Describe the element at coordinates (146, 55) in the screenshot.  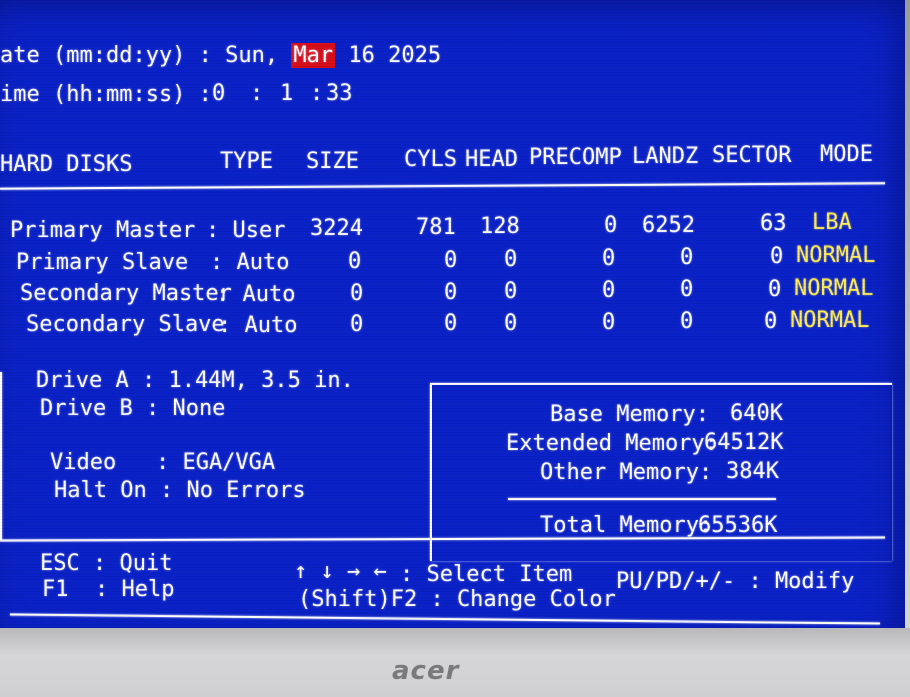
I see `date-label: ate (mm:dd:yy) : Sun,` at that location.